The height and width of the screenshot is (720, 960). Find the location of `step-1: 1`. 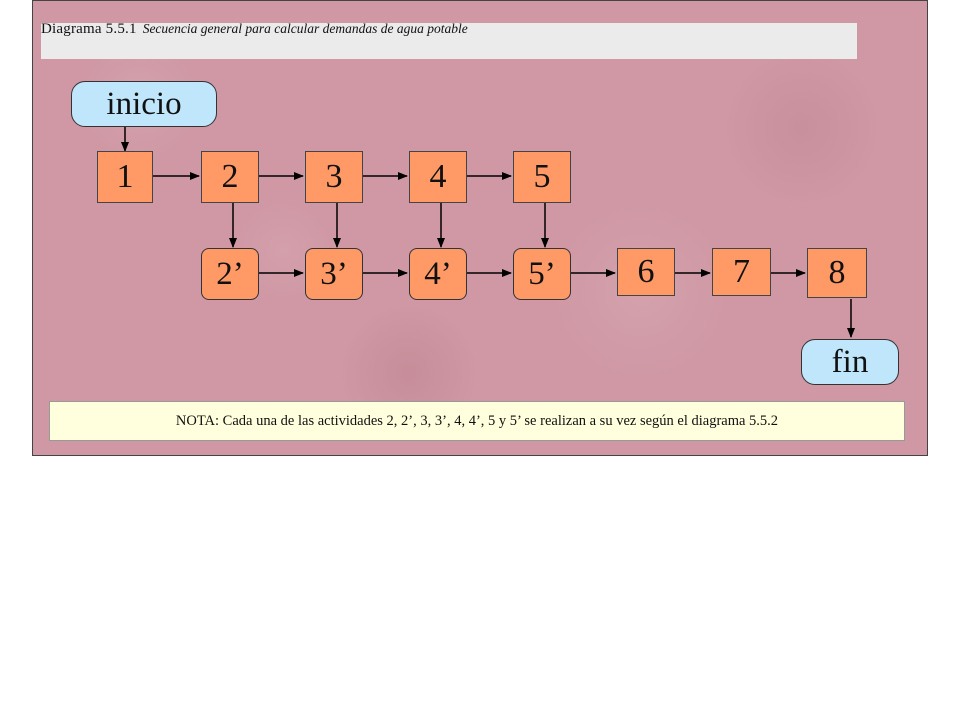

step-1: 1 is located at coordinates (125, 177).